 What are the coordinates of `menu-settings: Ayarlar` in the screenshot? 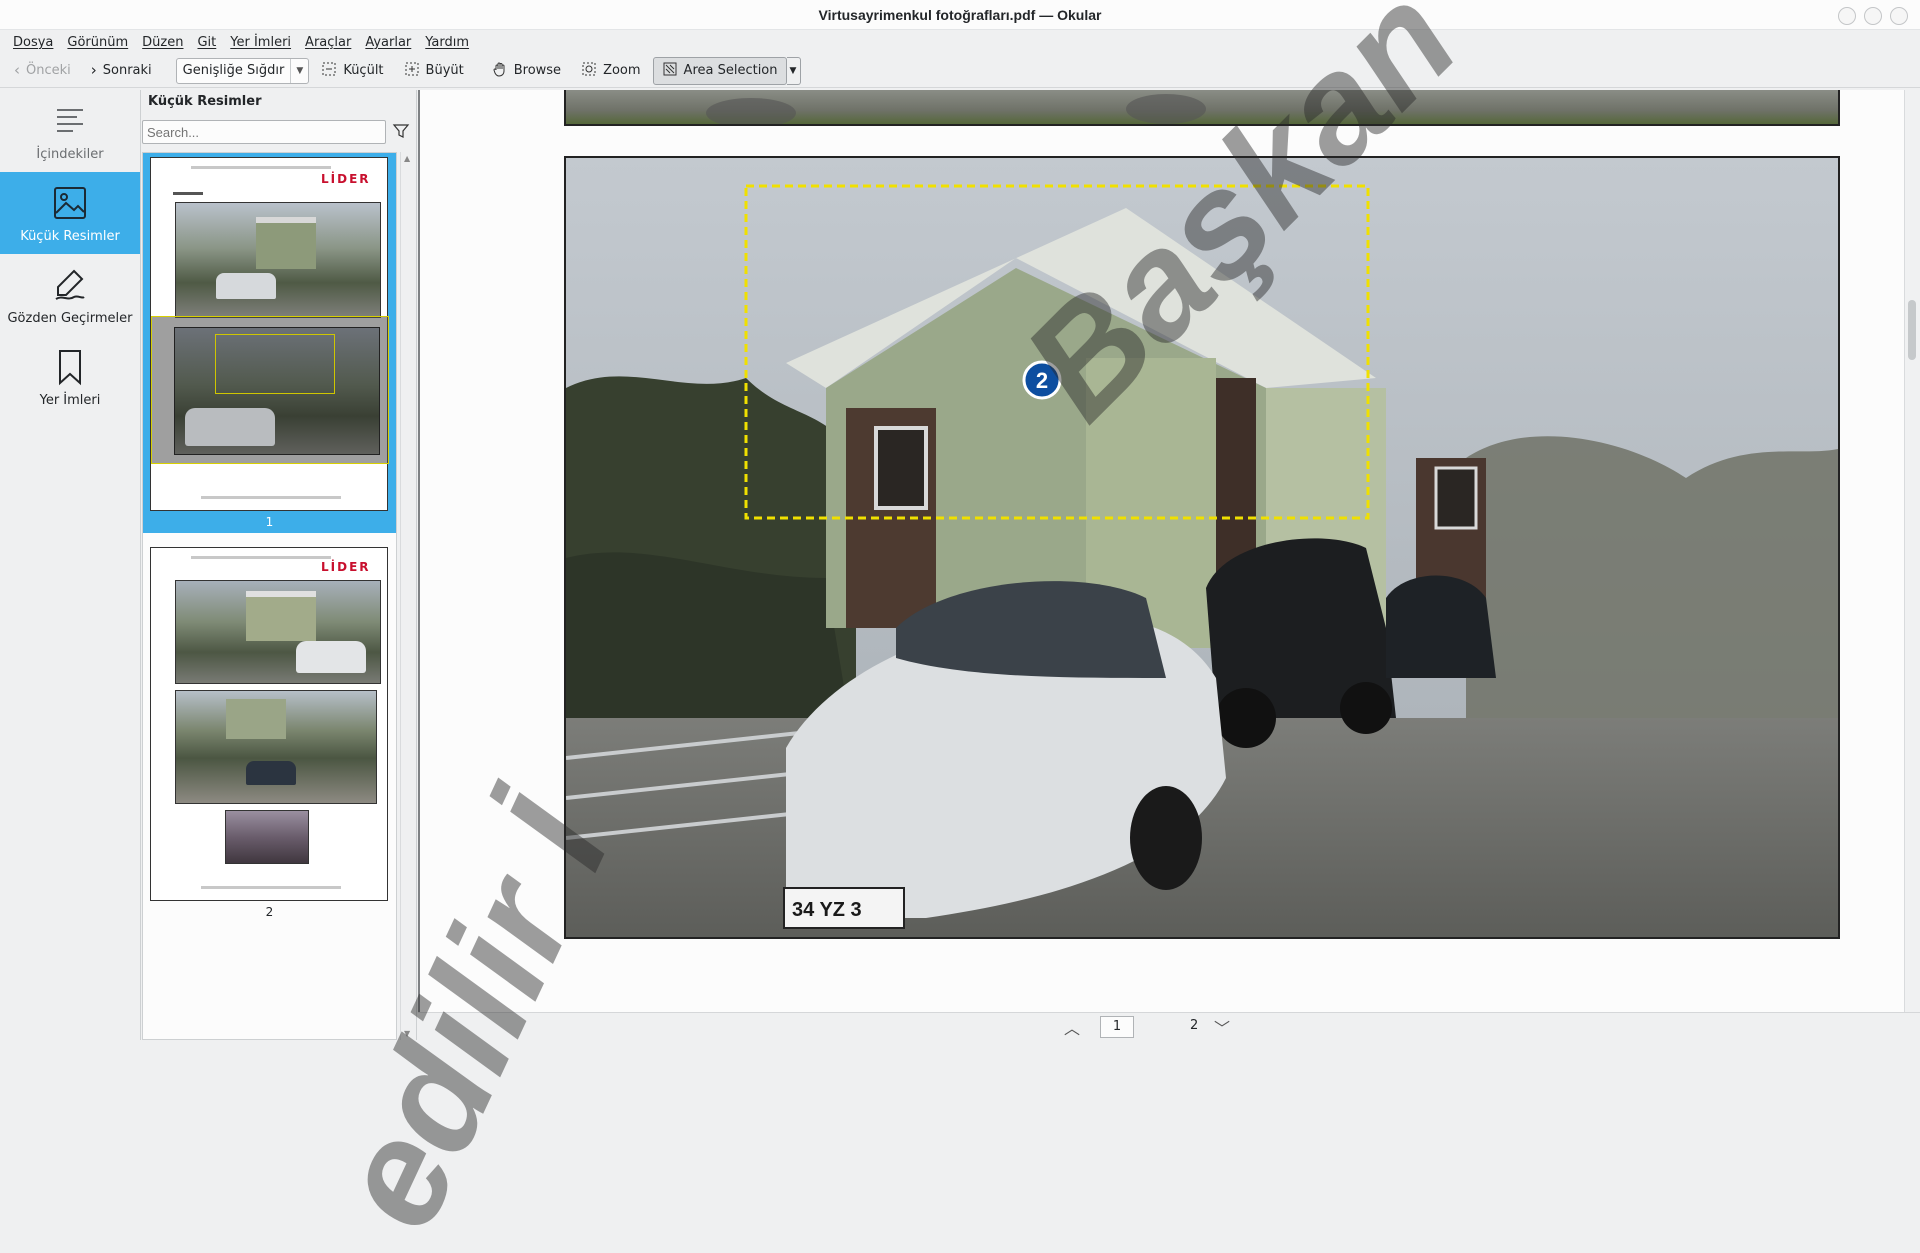 It's located at (388, 42).